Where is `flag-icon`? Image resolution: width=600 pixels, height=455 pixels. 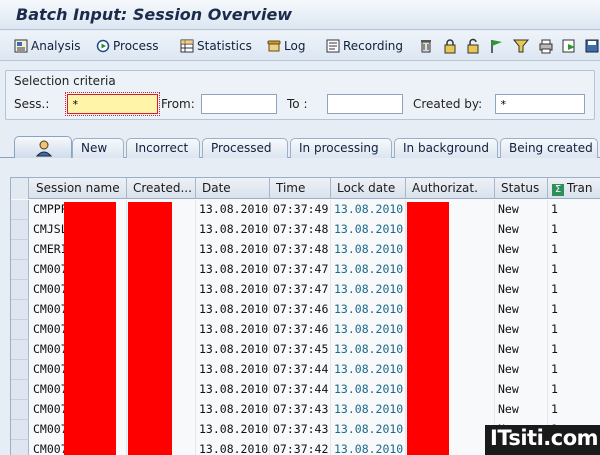
flag-icon is located at coordinates (497, 46).